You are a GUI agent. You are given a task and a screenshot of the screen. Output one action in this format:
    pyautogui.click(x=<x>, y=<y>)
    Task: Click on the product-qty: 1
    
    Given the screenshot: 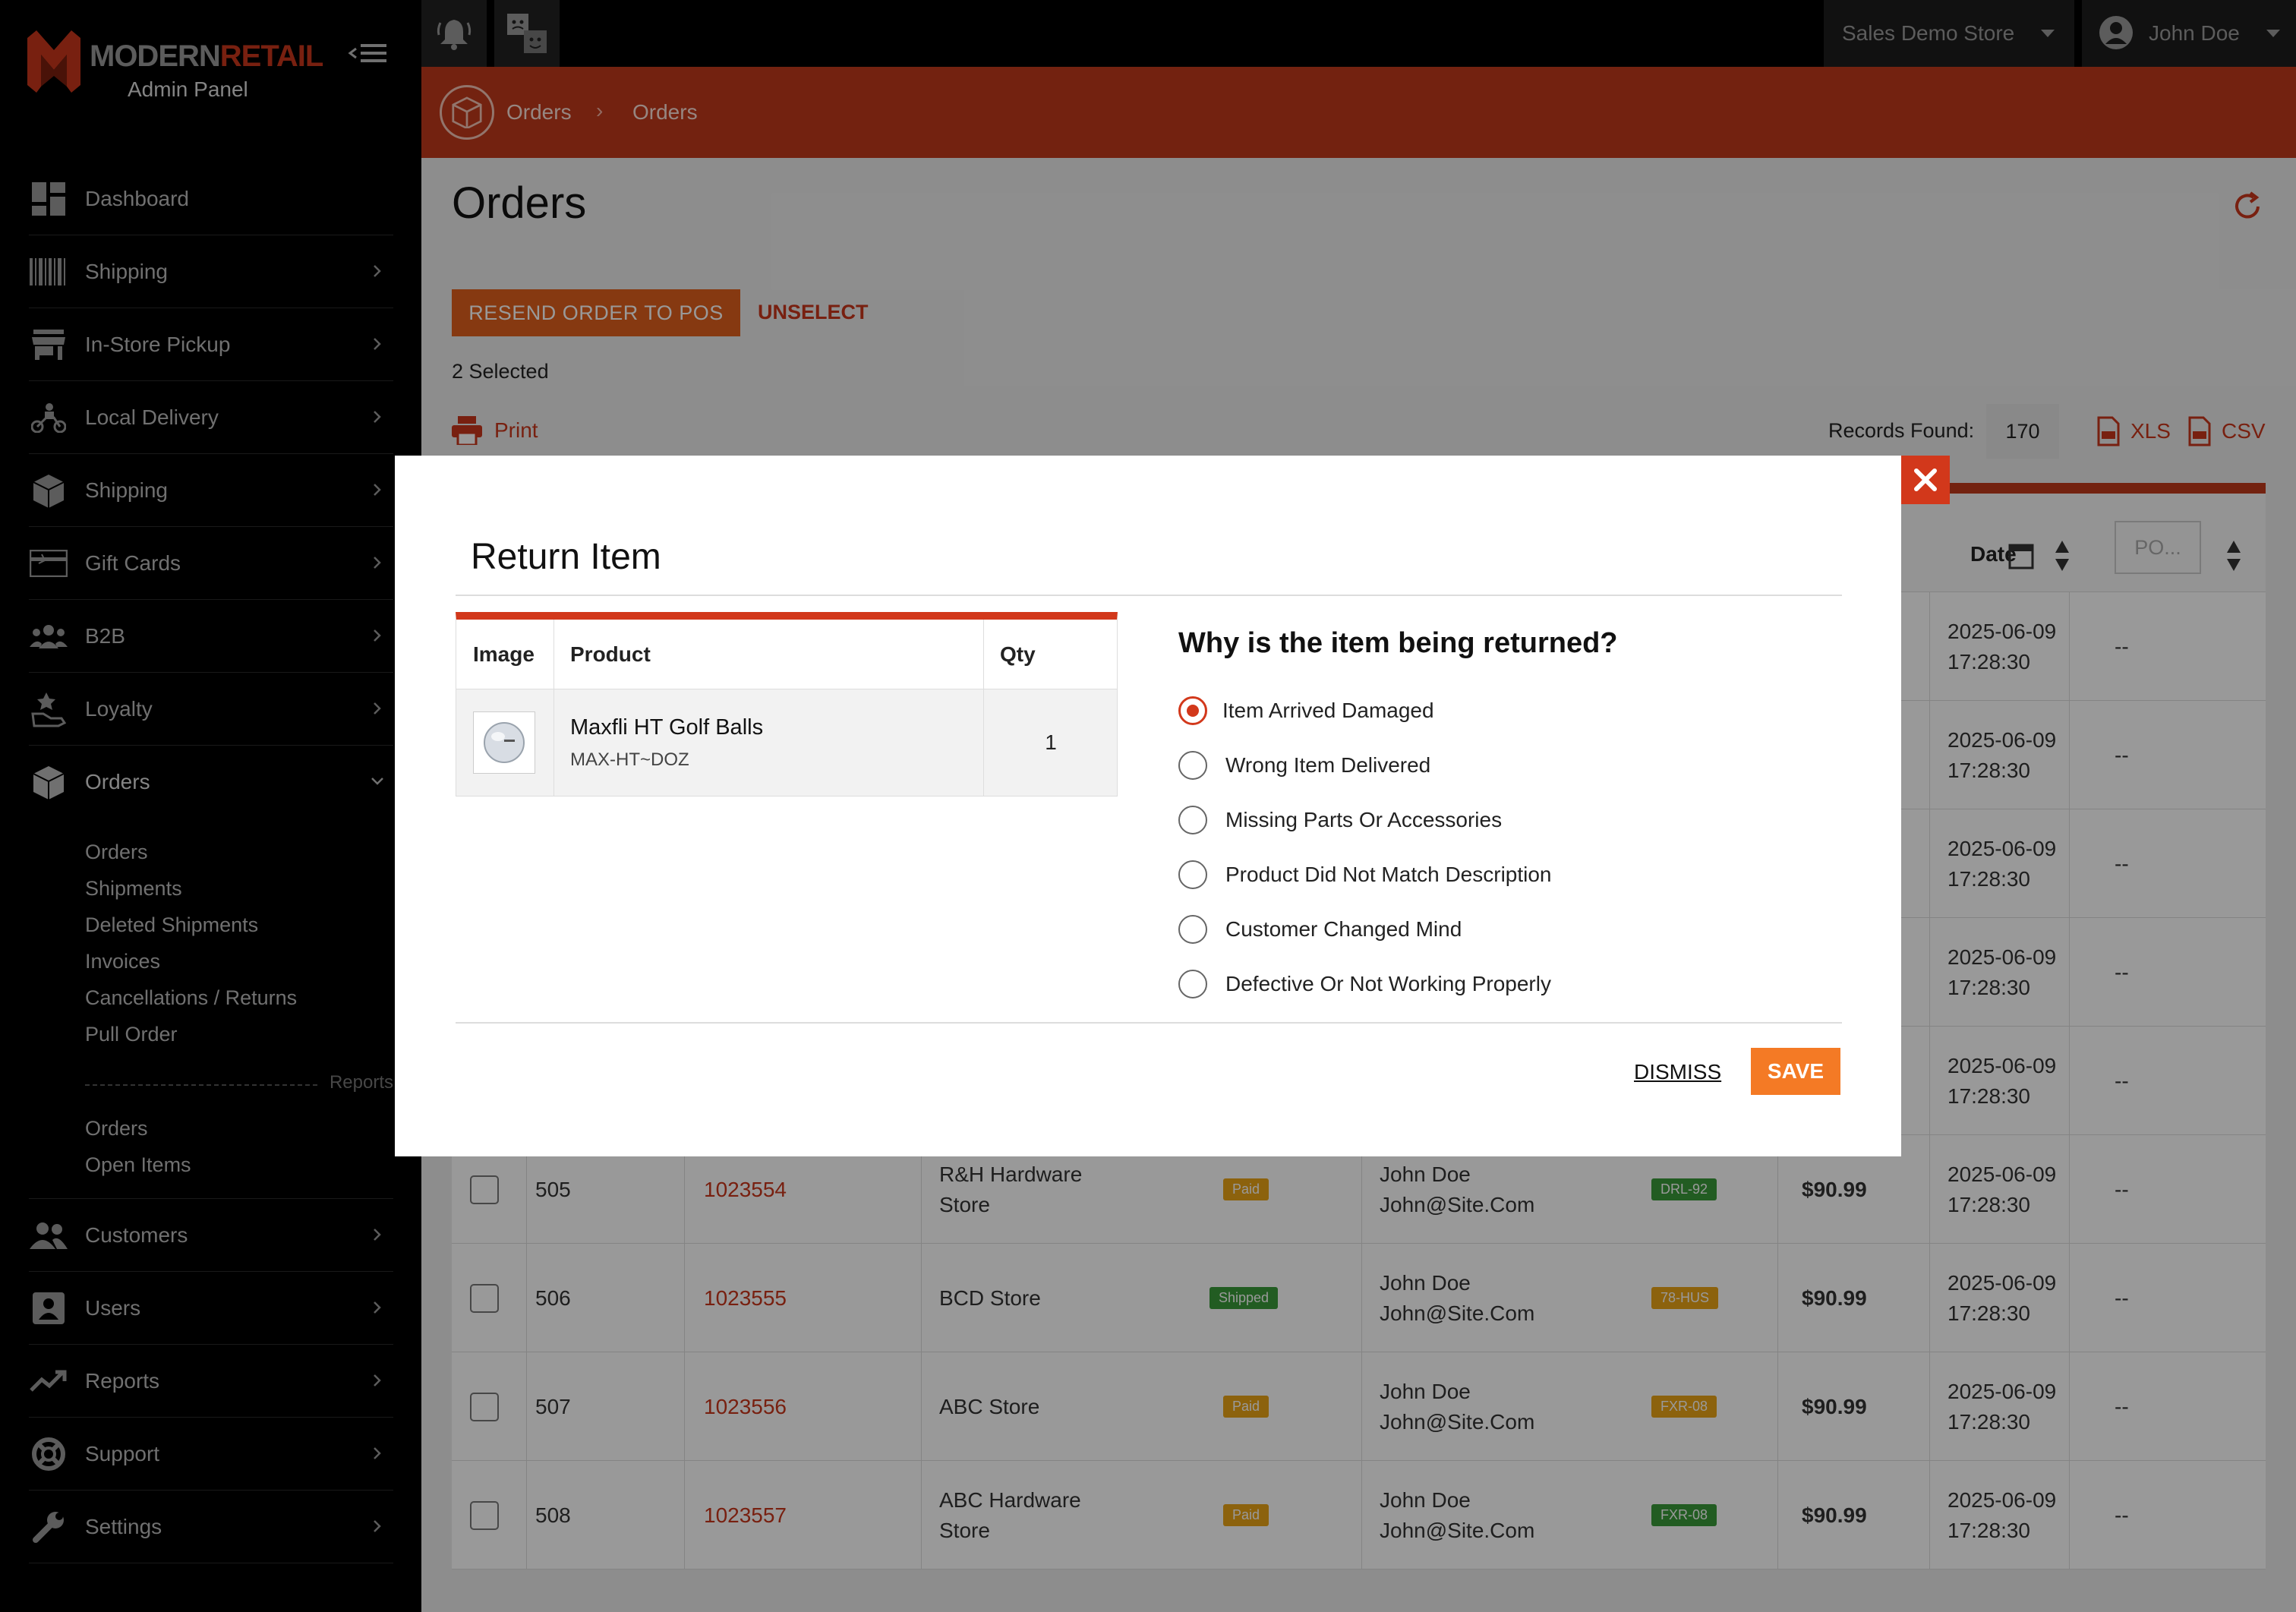 What is the action you would take?
    pyautogui.click(x=1051, y=742)
    